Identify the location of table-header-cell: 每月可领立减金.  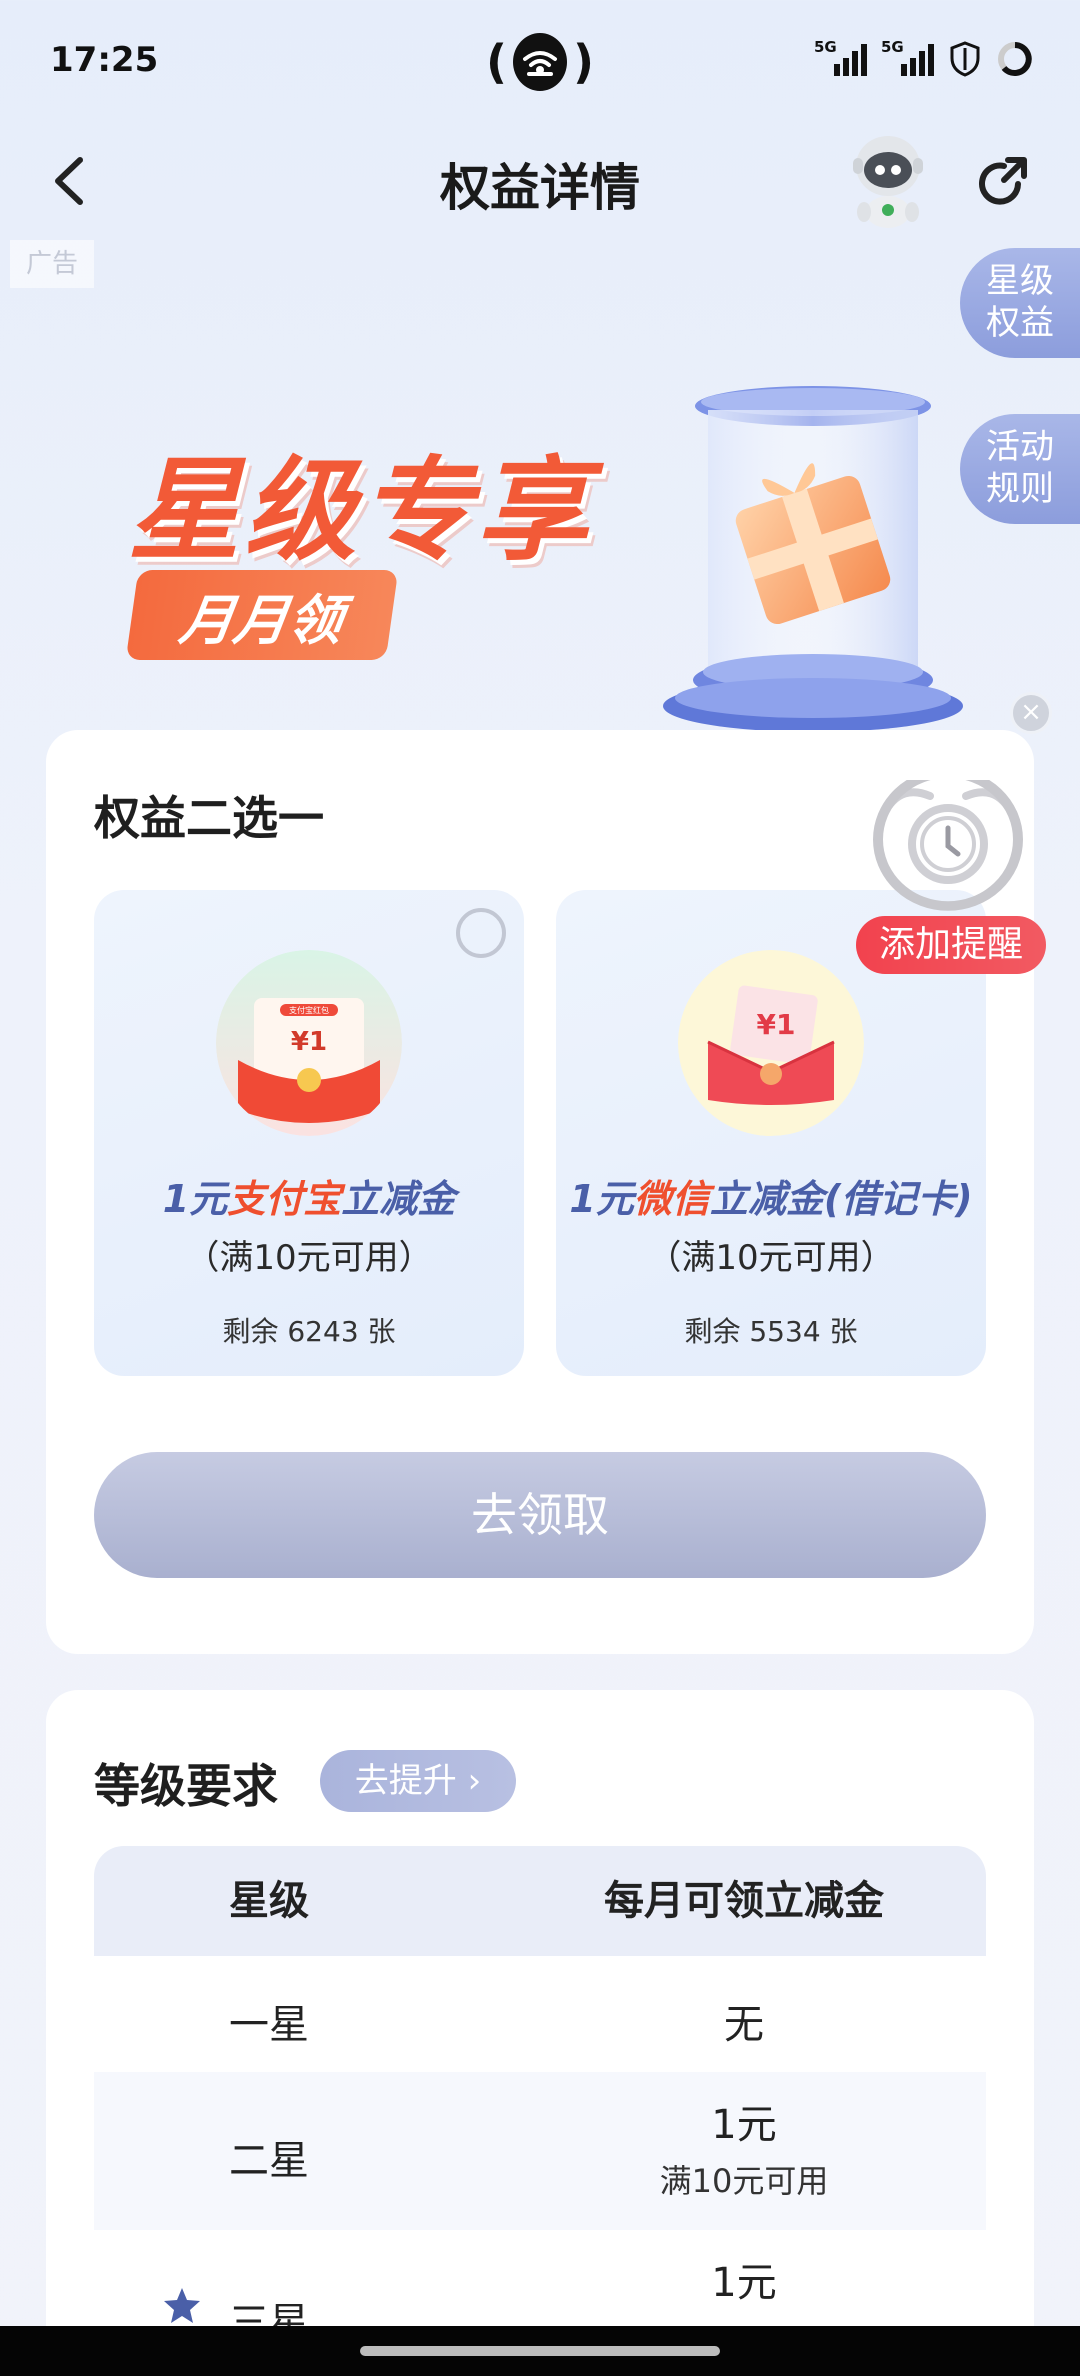
(744, 1901).